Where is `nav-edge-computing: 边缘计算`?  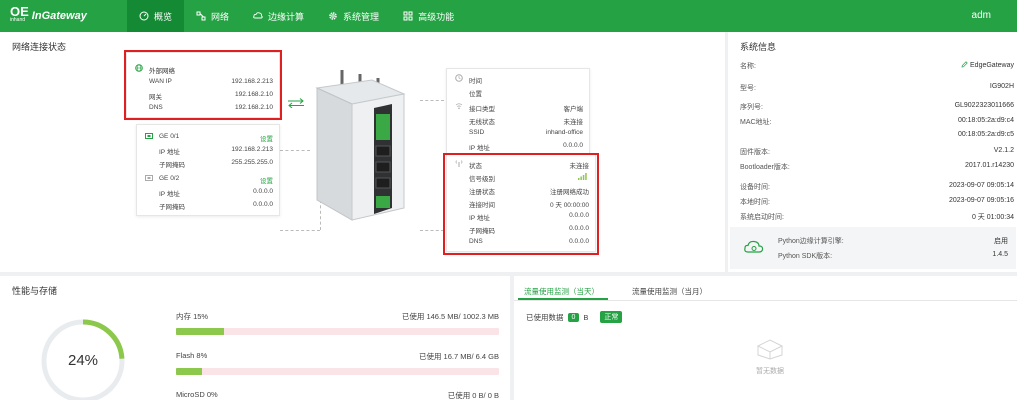
nav-edge-computing: 边缘计算 is located at coordinates (278, 16).